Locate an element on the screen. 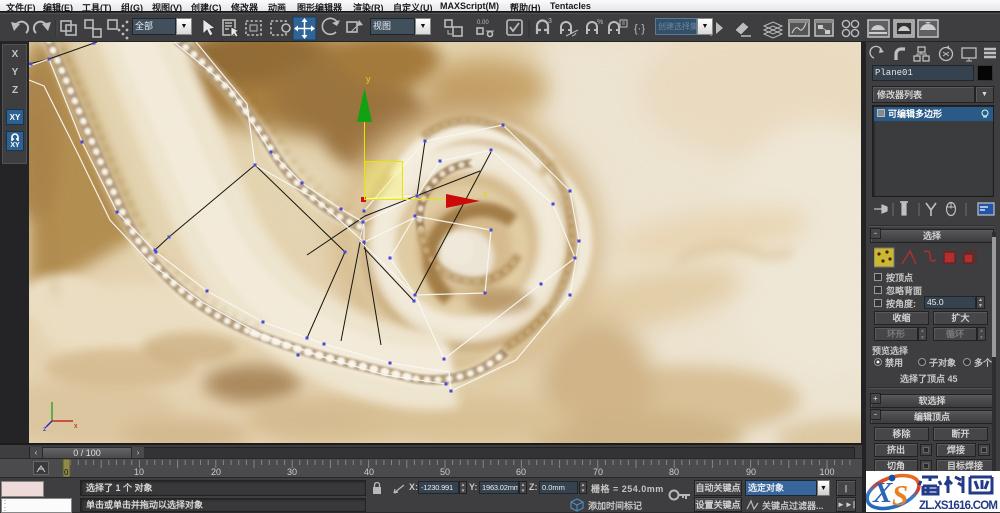  svg-text: 0 is located at coordinates (66, 472).